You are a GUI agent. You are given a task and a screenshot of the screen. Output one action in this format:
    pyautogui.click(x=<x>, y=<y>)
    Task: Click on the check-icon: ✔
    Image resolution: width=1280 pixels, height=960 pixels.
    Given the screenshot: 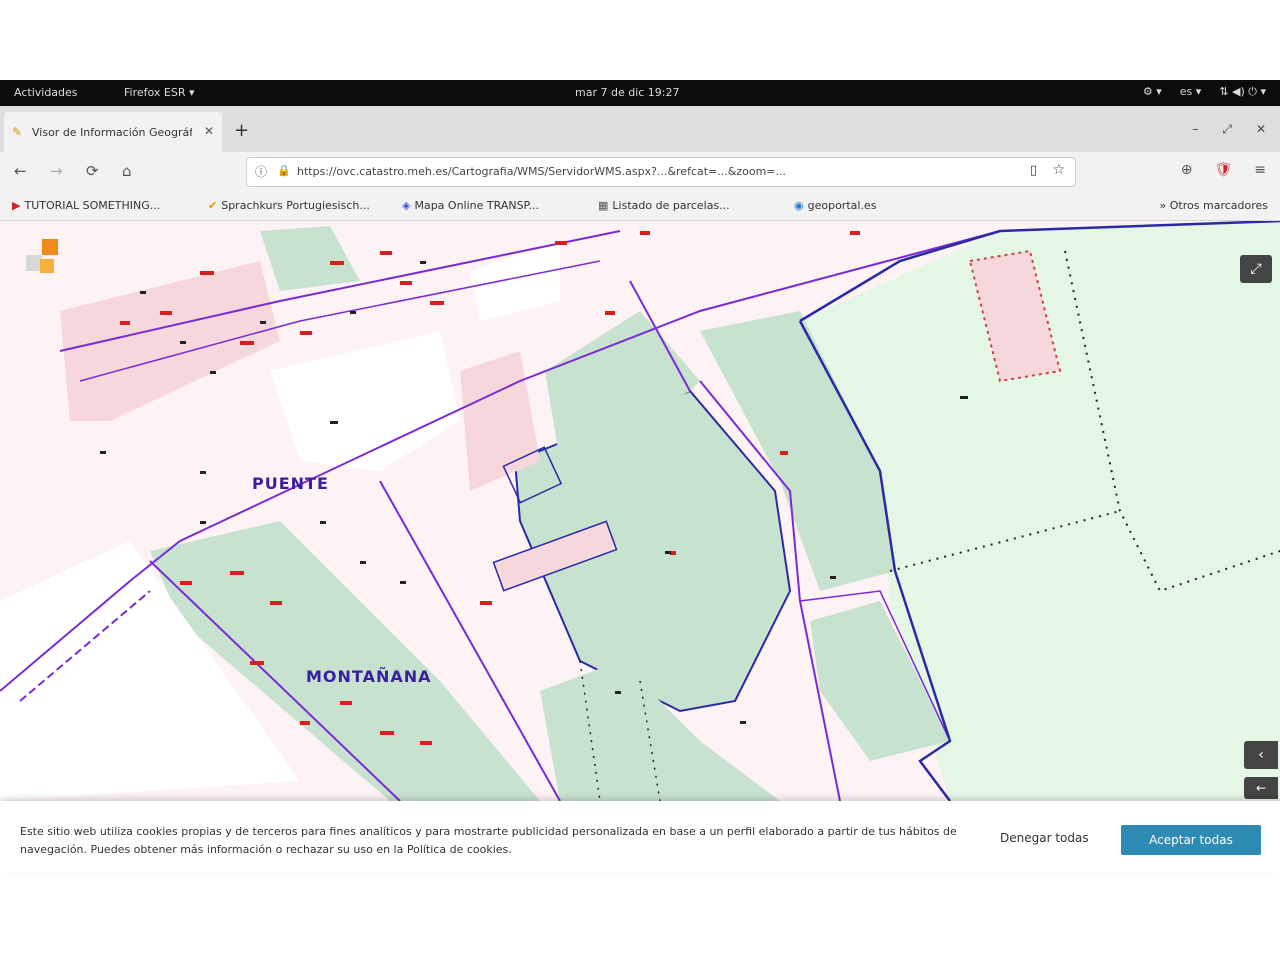 What is the action you would take?
    pyautogui.click(x=213, y=205)
    